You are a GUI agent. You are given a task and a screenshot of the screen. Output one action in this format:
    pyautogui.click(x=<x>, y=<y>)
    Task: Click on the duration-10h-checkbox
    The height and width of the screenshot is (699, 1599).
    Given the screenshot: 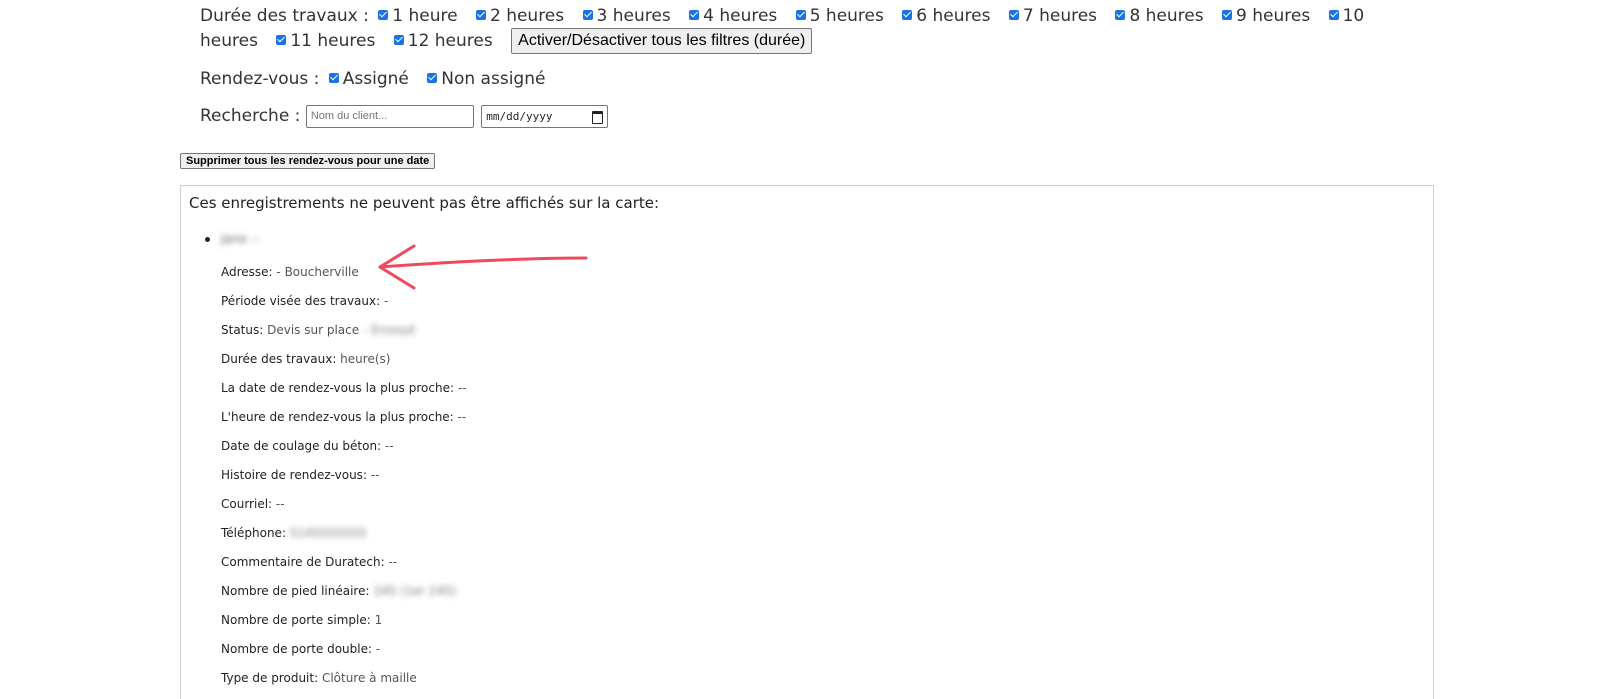 What is the action you would take?
    pyautogui.click(x=1333, y=15)
    